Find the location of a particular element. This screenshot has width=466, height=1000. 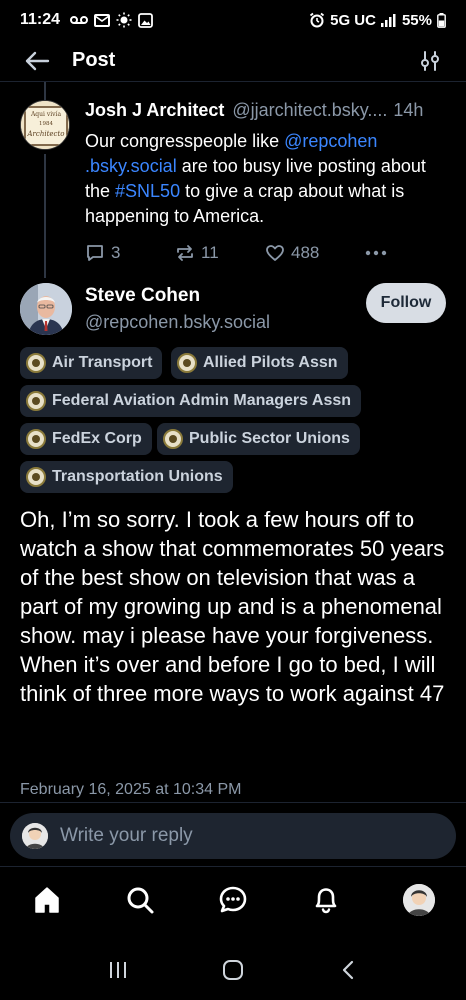

reply-input: Write your reply is located at coordinates (233, 836).